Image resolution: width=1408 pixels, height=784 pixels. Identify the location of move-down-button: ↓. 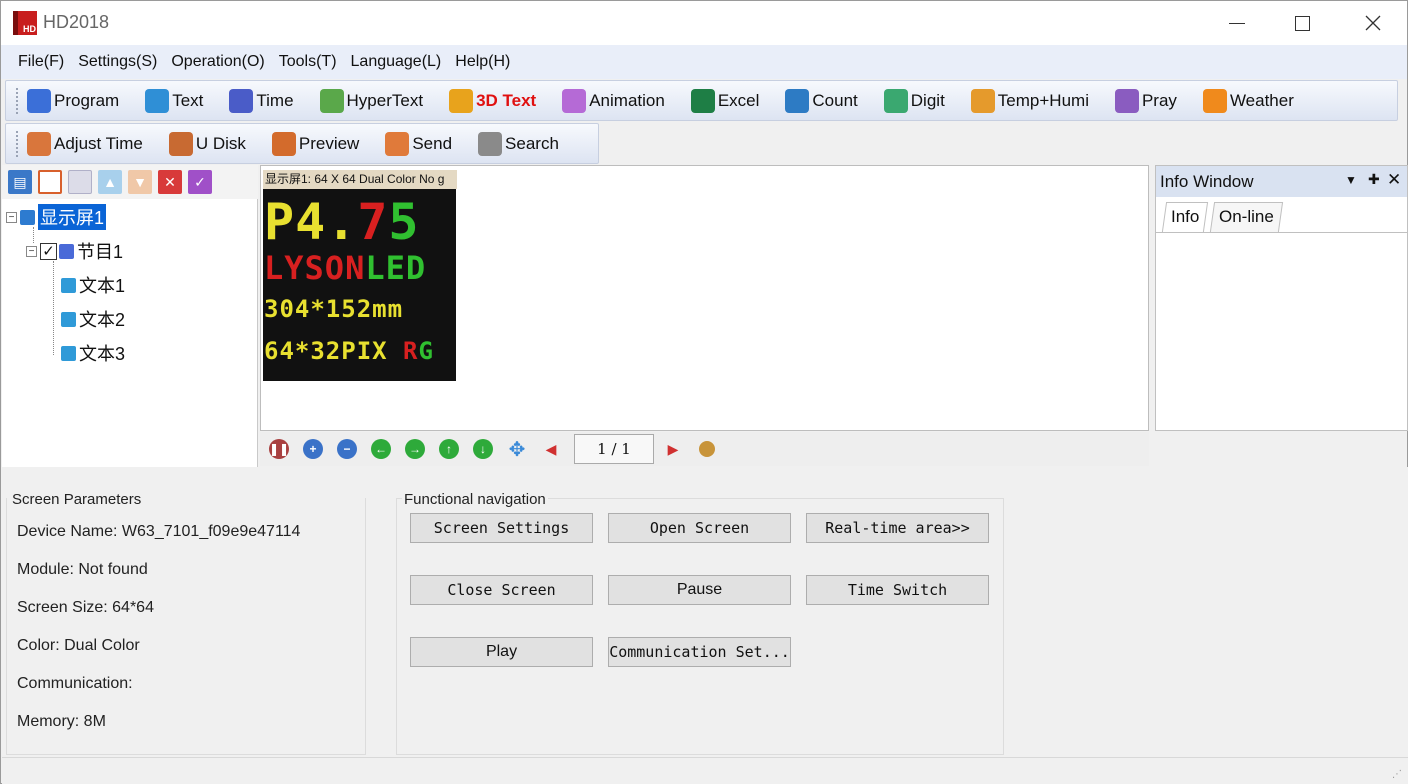
(483, 449).